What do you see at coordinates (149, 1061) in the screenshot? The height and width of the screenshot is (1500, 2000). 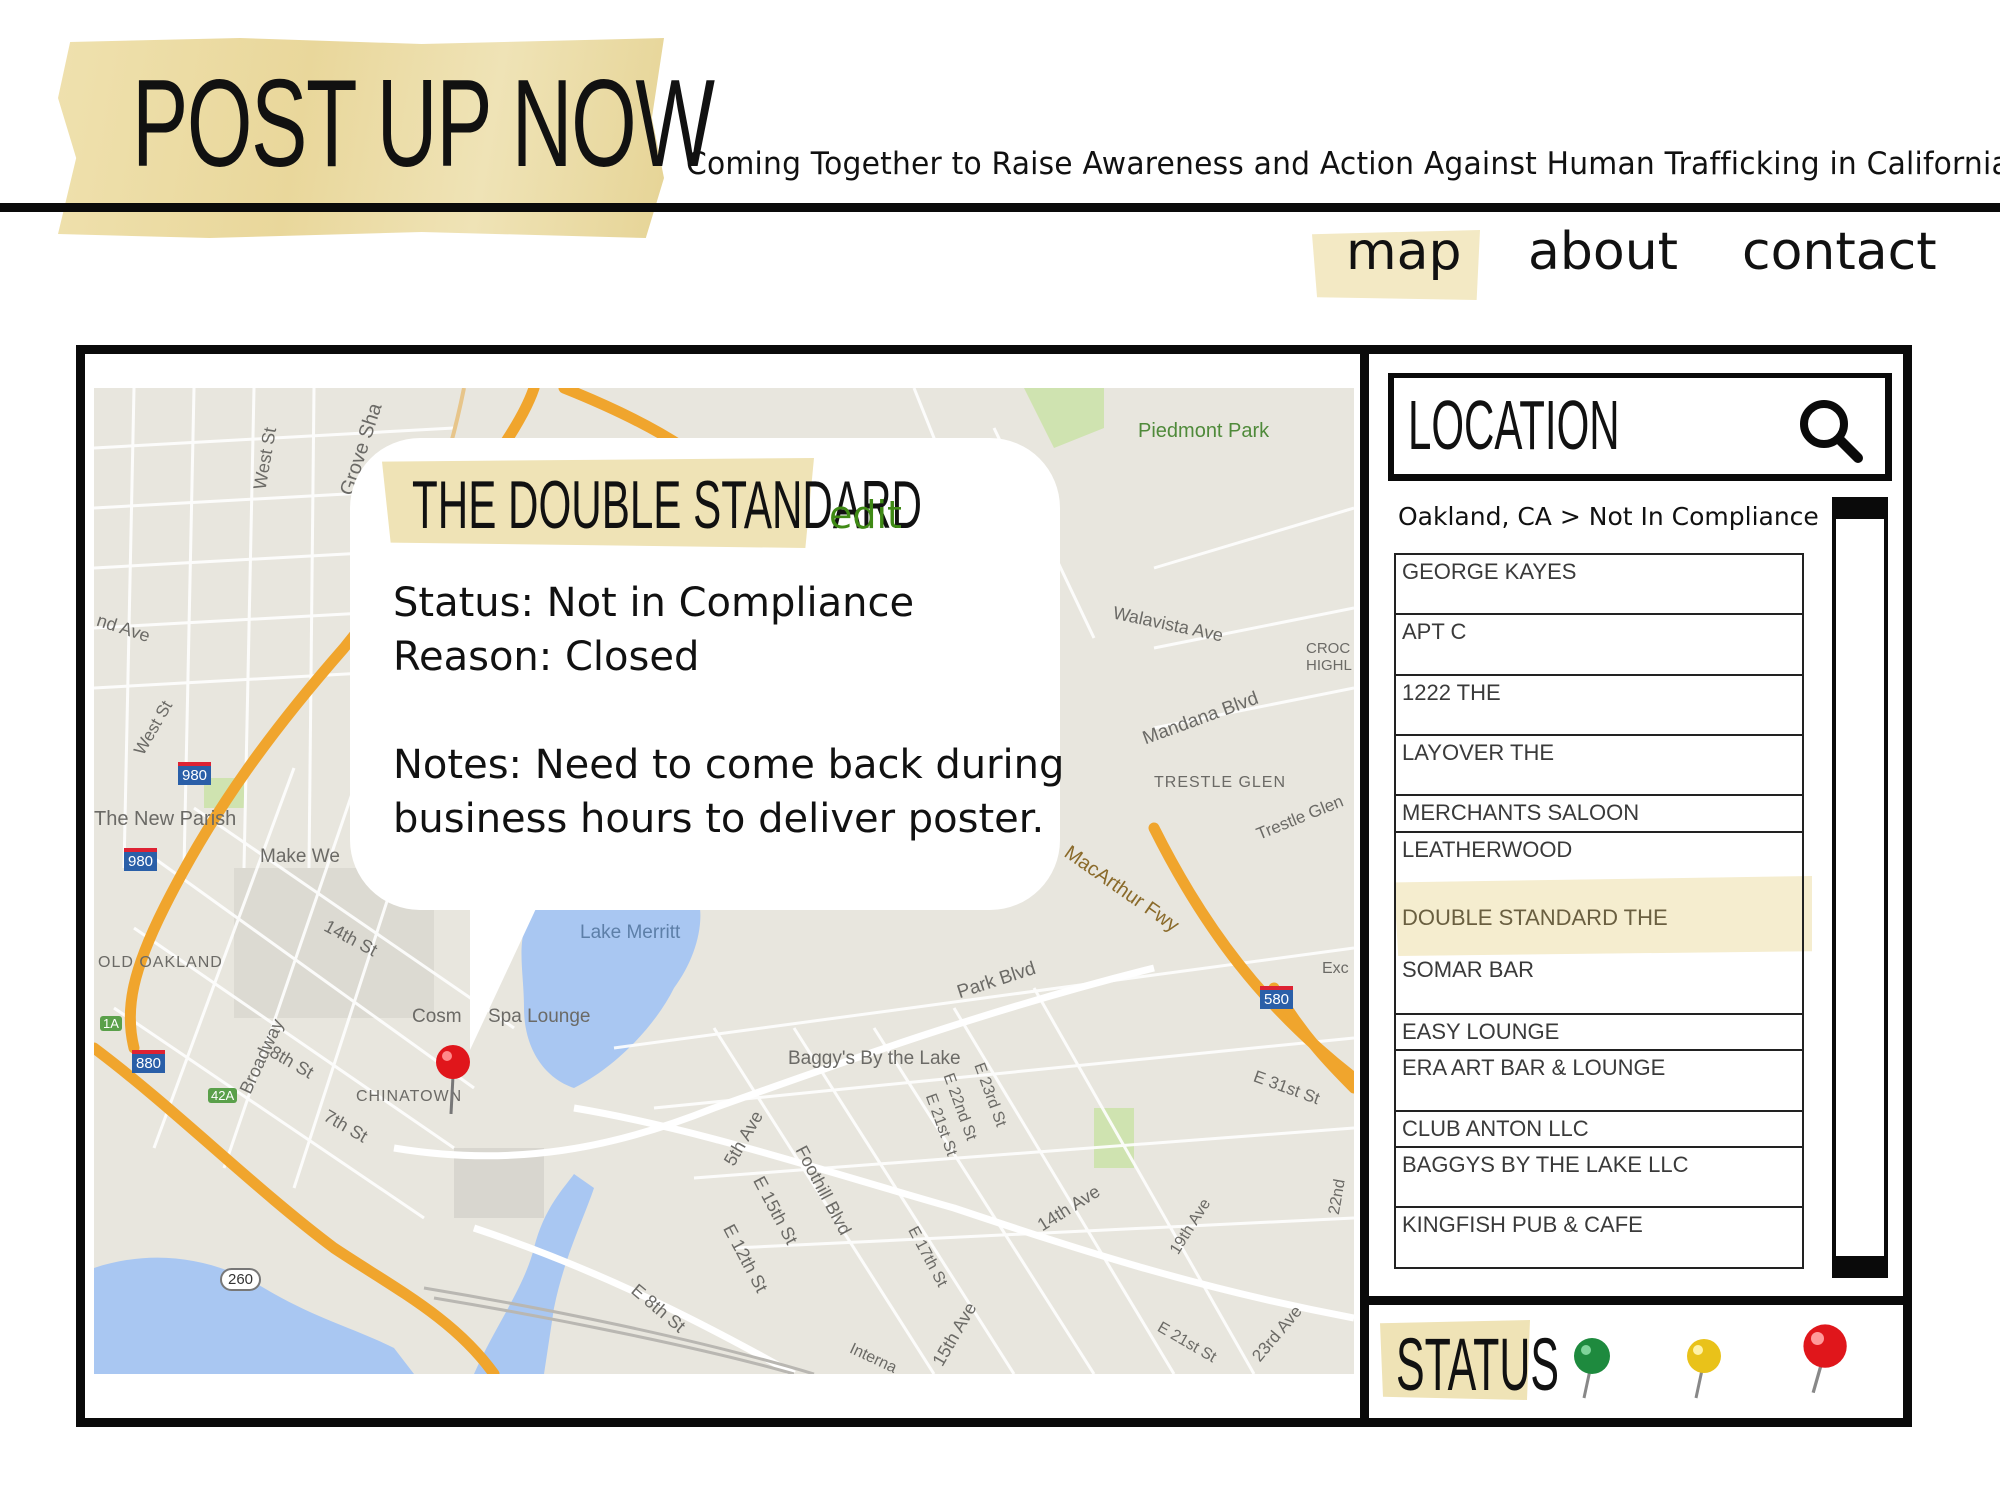 I see `highway-shield: 880` at bounding box center [149, 1061].